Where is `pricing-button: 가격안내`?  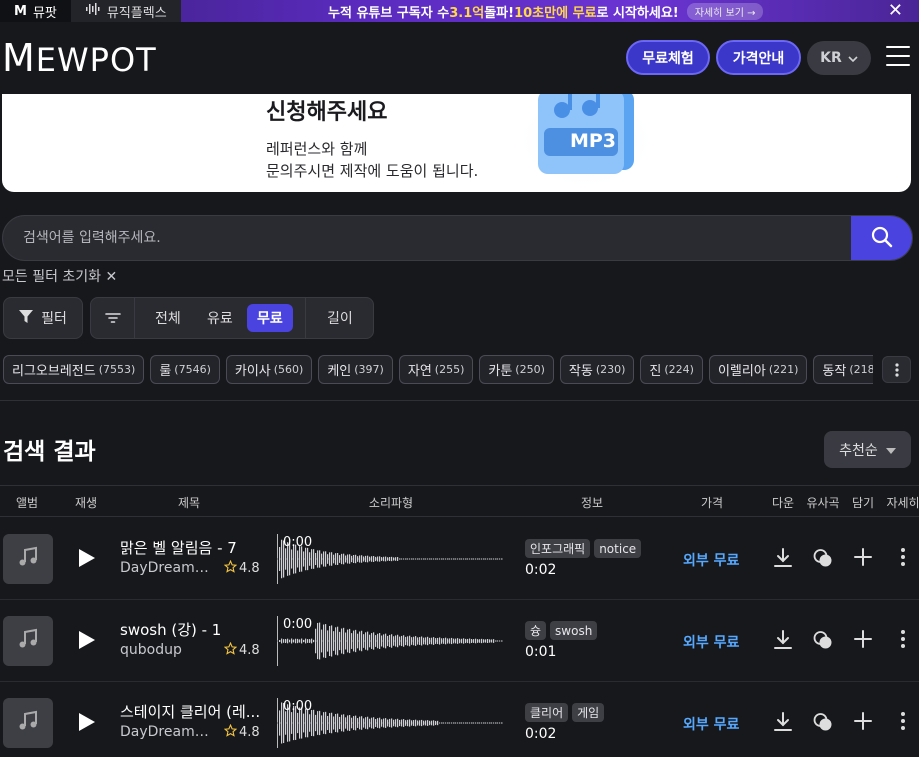
pricing-button: 가격안내 is located at coordinates (758, 57).